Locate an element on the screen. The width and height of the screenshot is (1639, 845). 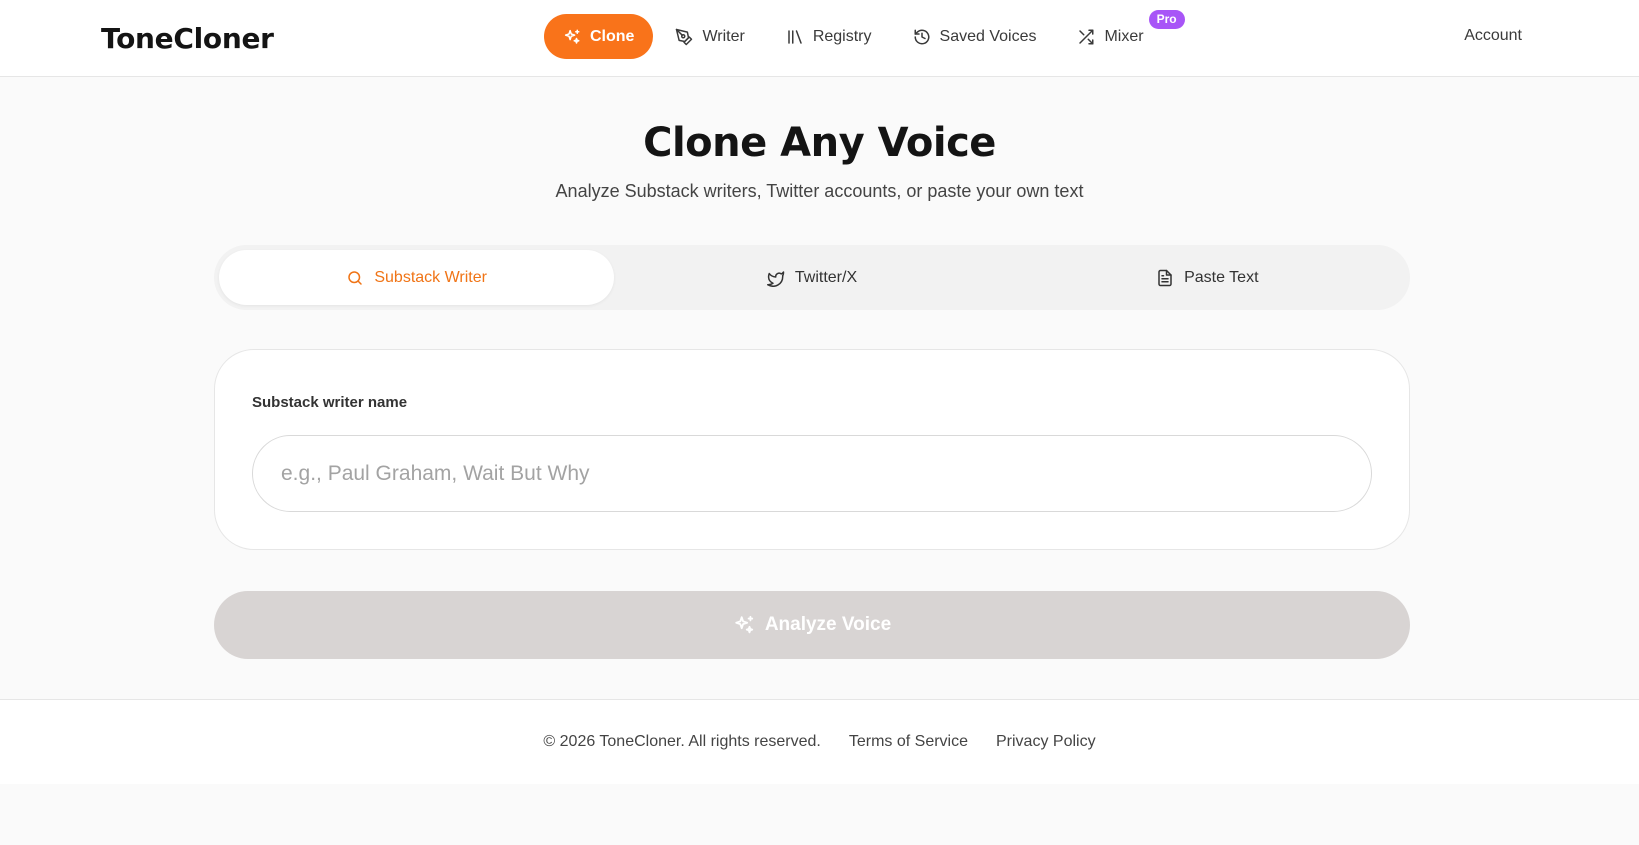
writer-name-input is located at coordinates (812, 473).